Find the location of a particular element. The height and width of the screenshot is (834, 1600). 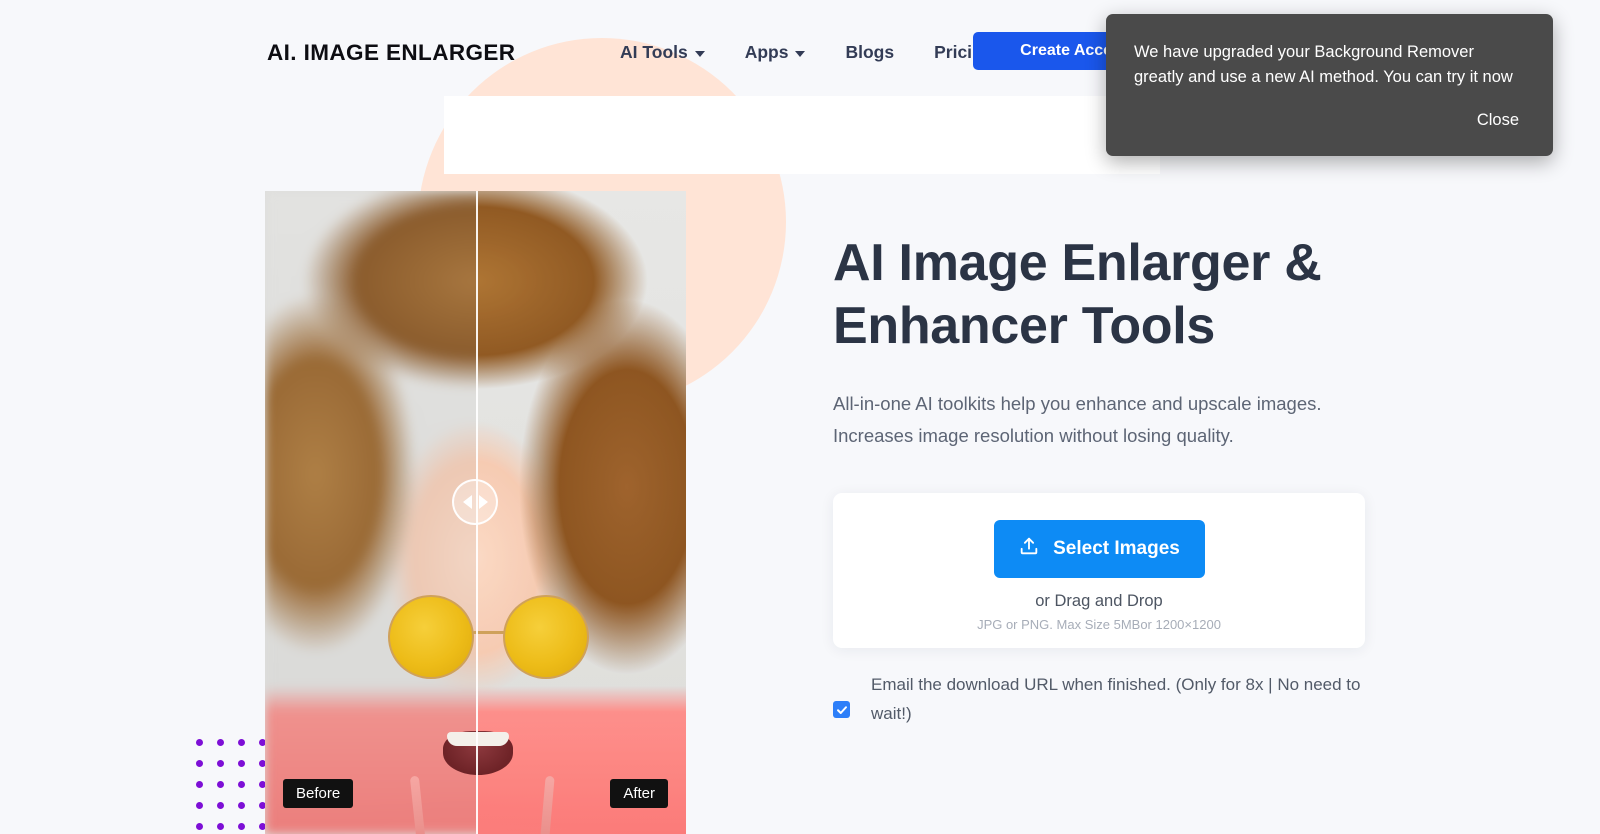

after-label: After is located at coordinates (639, 793).